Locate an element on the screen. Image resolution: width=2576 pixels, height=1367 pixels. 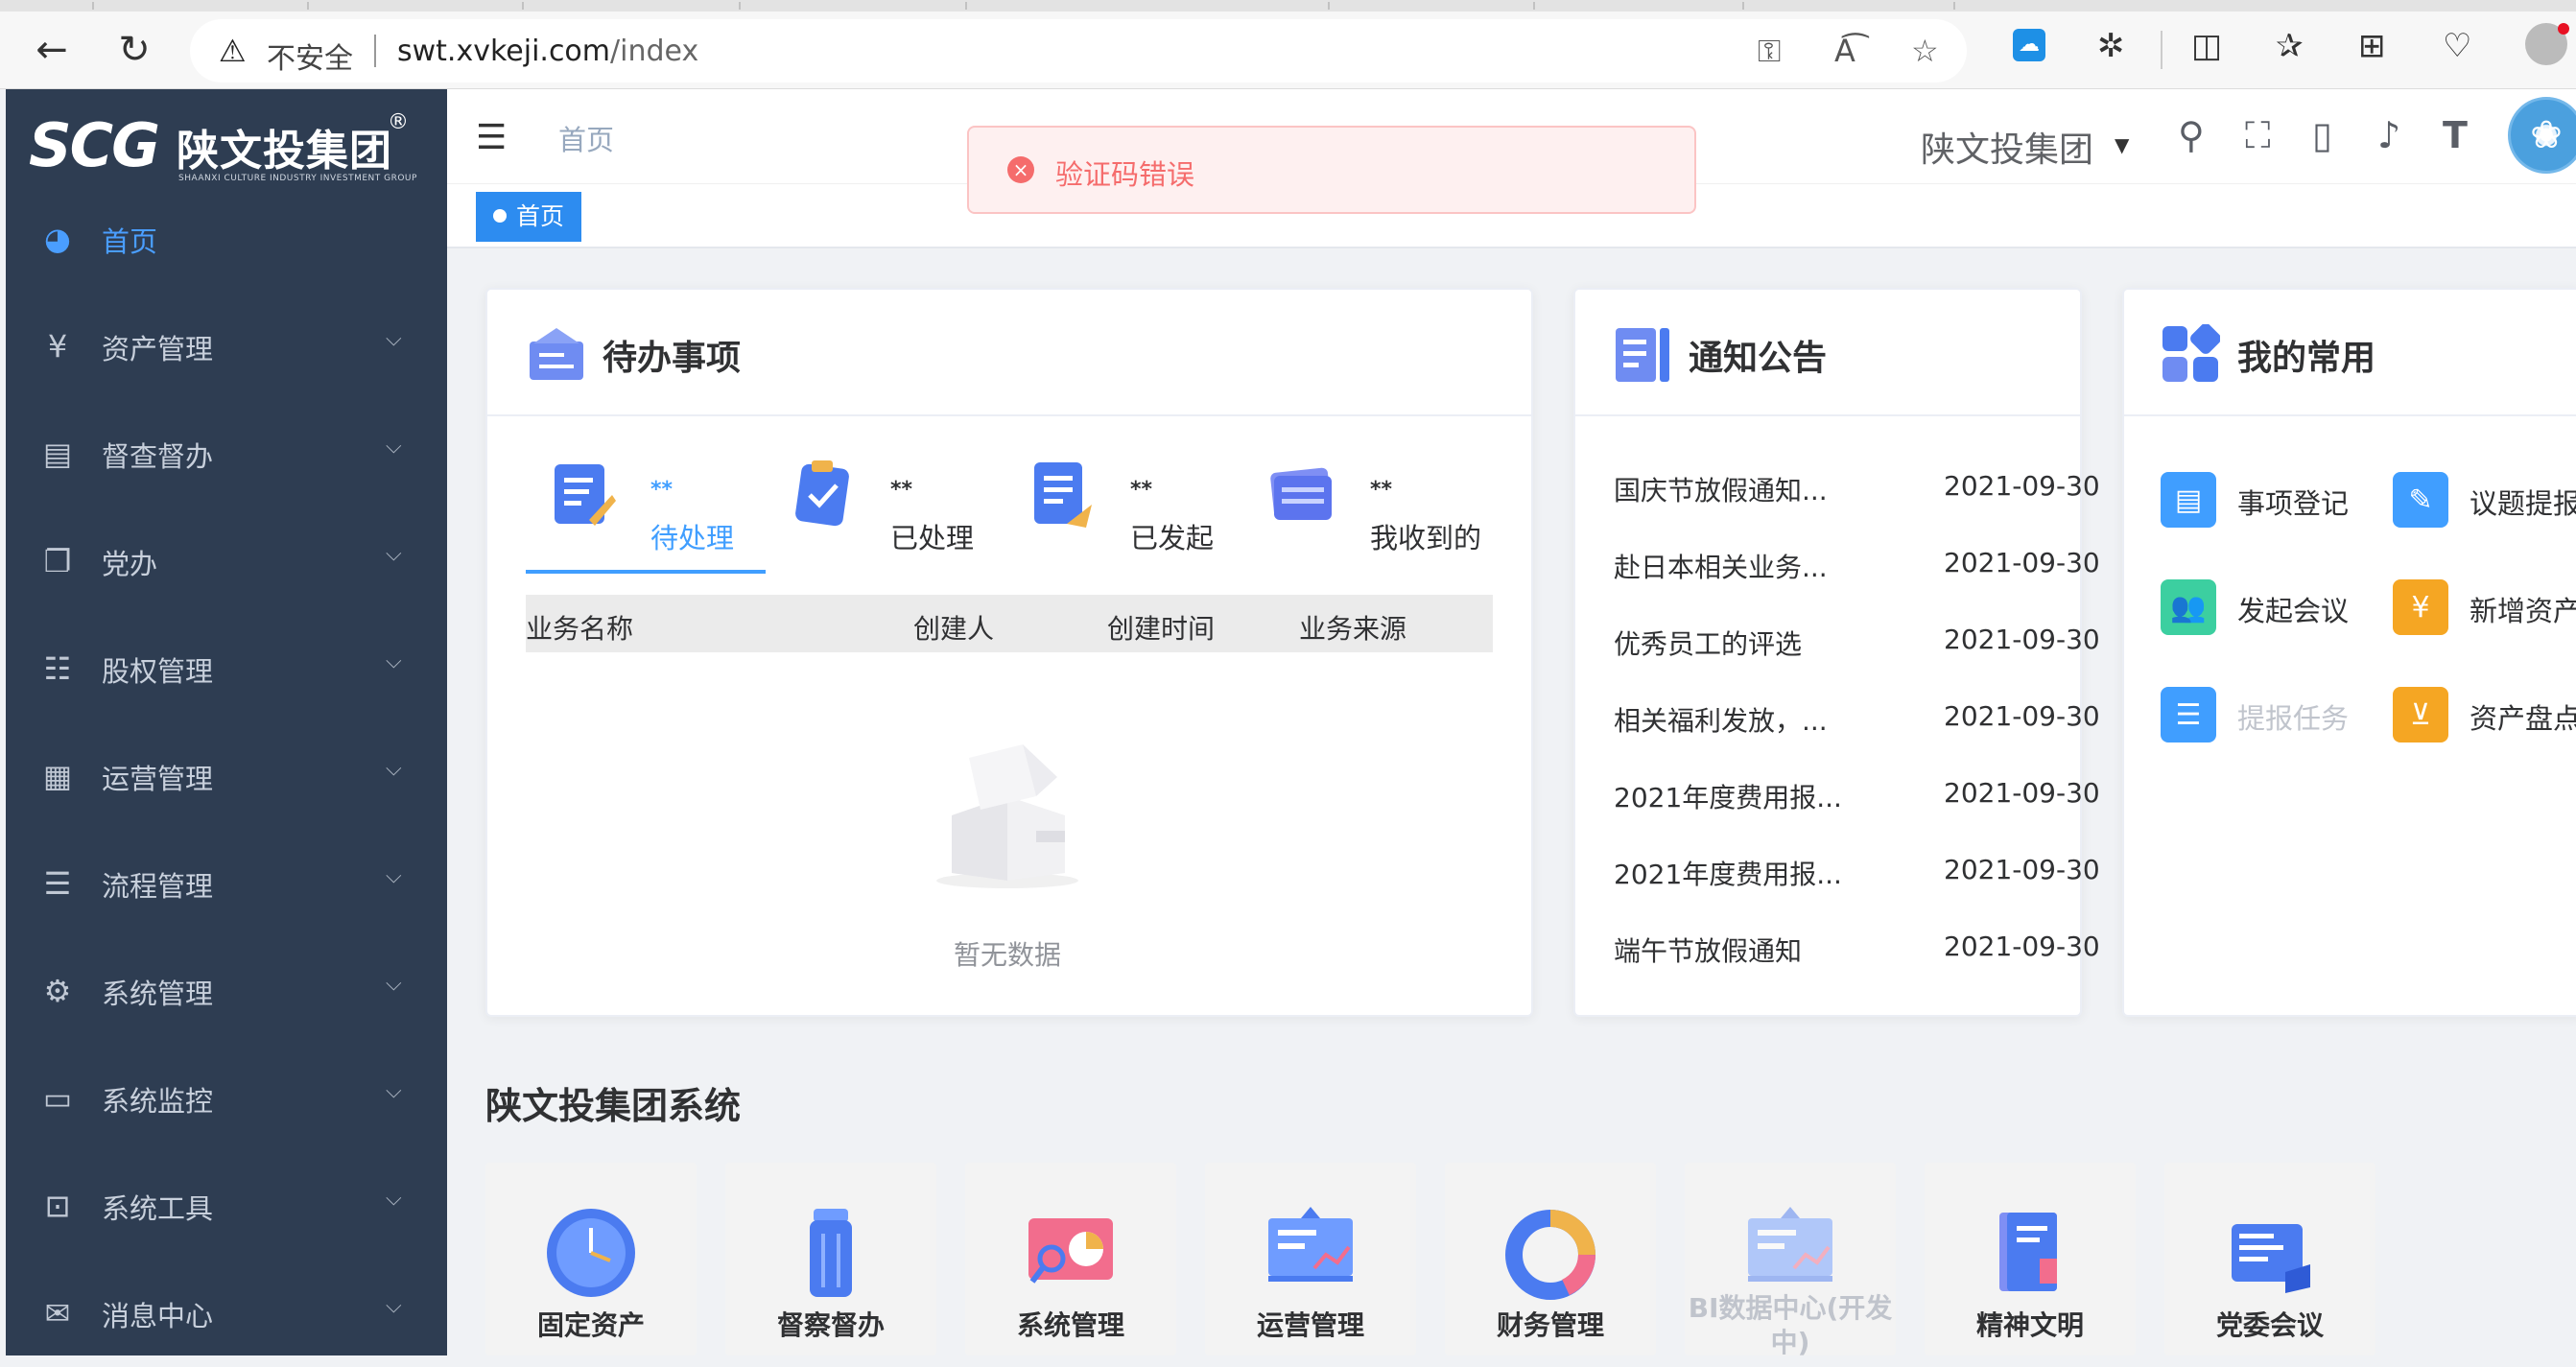
bell-icon: ♪ is located at coordinates (2388, 135).